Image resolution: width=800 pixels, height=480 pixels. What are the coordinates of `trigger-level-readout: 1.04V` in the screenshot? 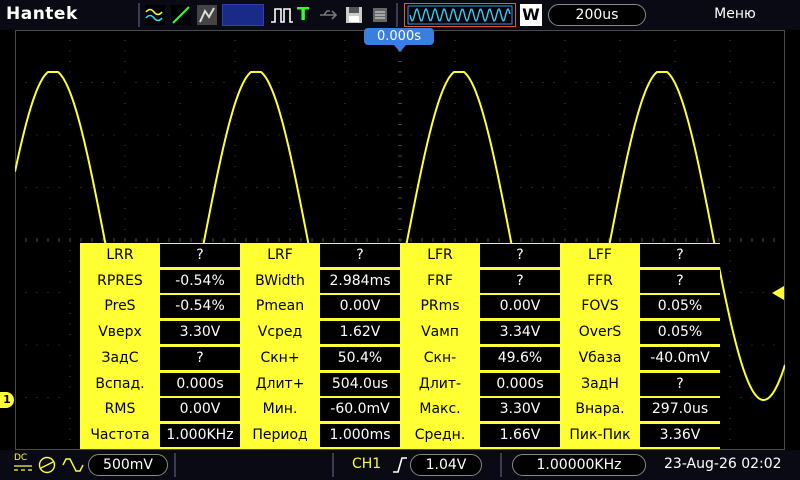 It's located at (446, 465).